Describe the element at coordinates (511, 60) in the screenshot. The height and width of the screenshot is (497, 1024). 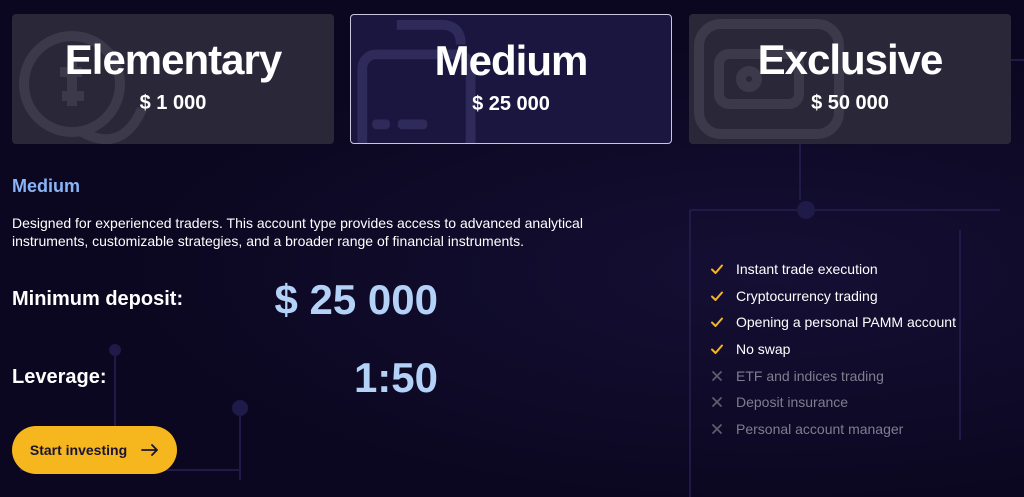
I see `plan-name: Medium` at that location.